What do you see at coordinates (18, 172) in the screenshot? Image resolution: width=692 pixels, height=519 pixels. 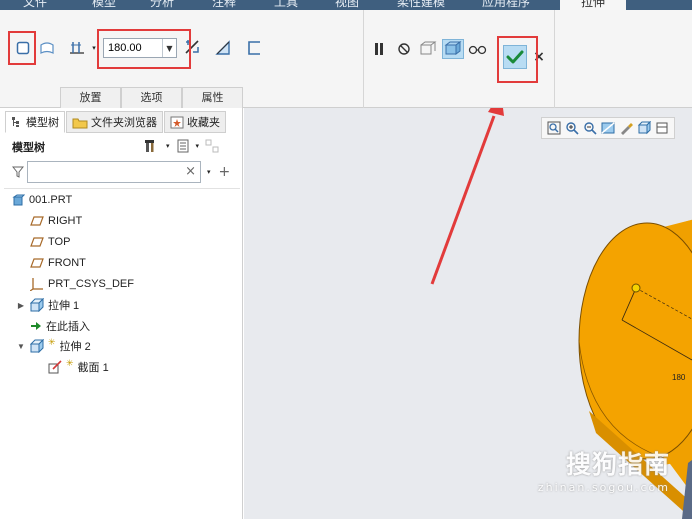 I see `filter-icon` at bounding box center [18, 172].